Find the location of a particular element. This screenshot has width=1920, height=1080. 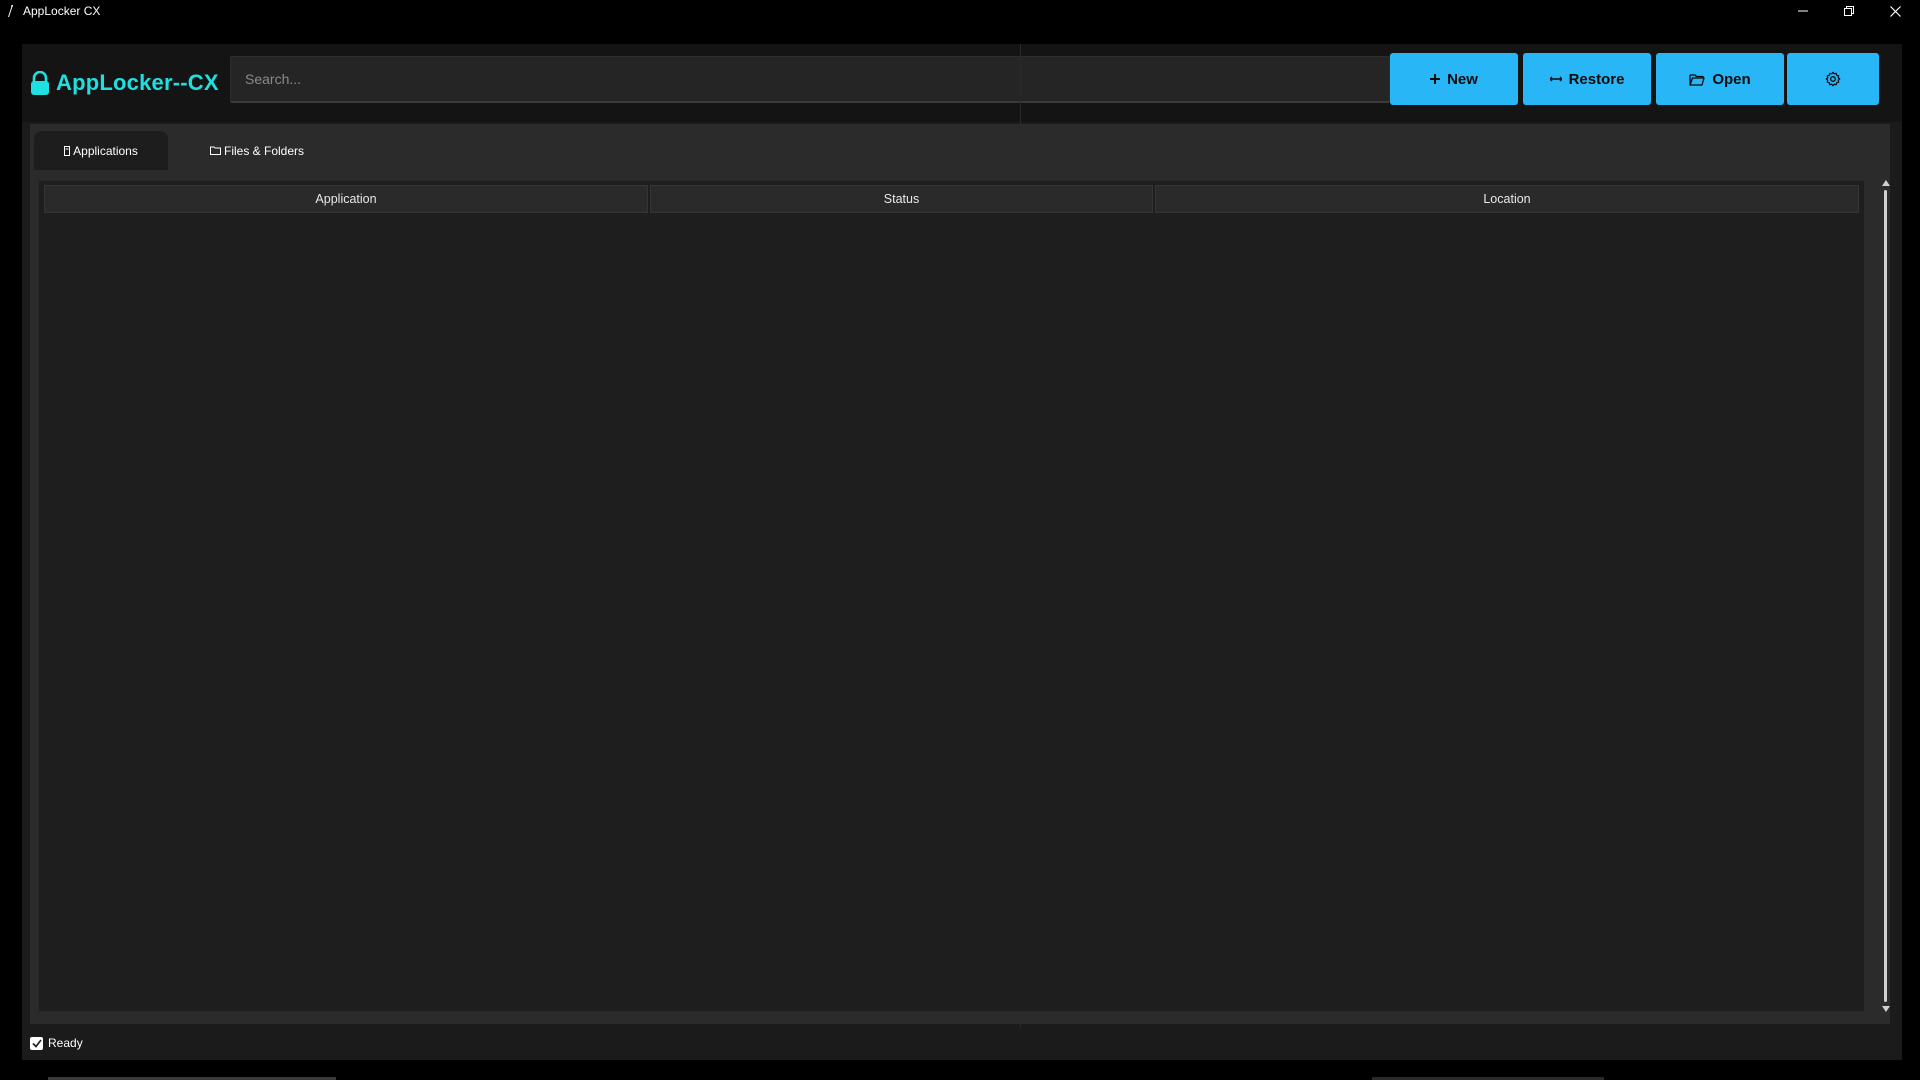

restore-app-button: Restore is located at coordinates (1587, 79).